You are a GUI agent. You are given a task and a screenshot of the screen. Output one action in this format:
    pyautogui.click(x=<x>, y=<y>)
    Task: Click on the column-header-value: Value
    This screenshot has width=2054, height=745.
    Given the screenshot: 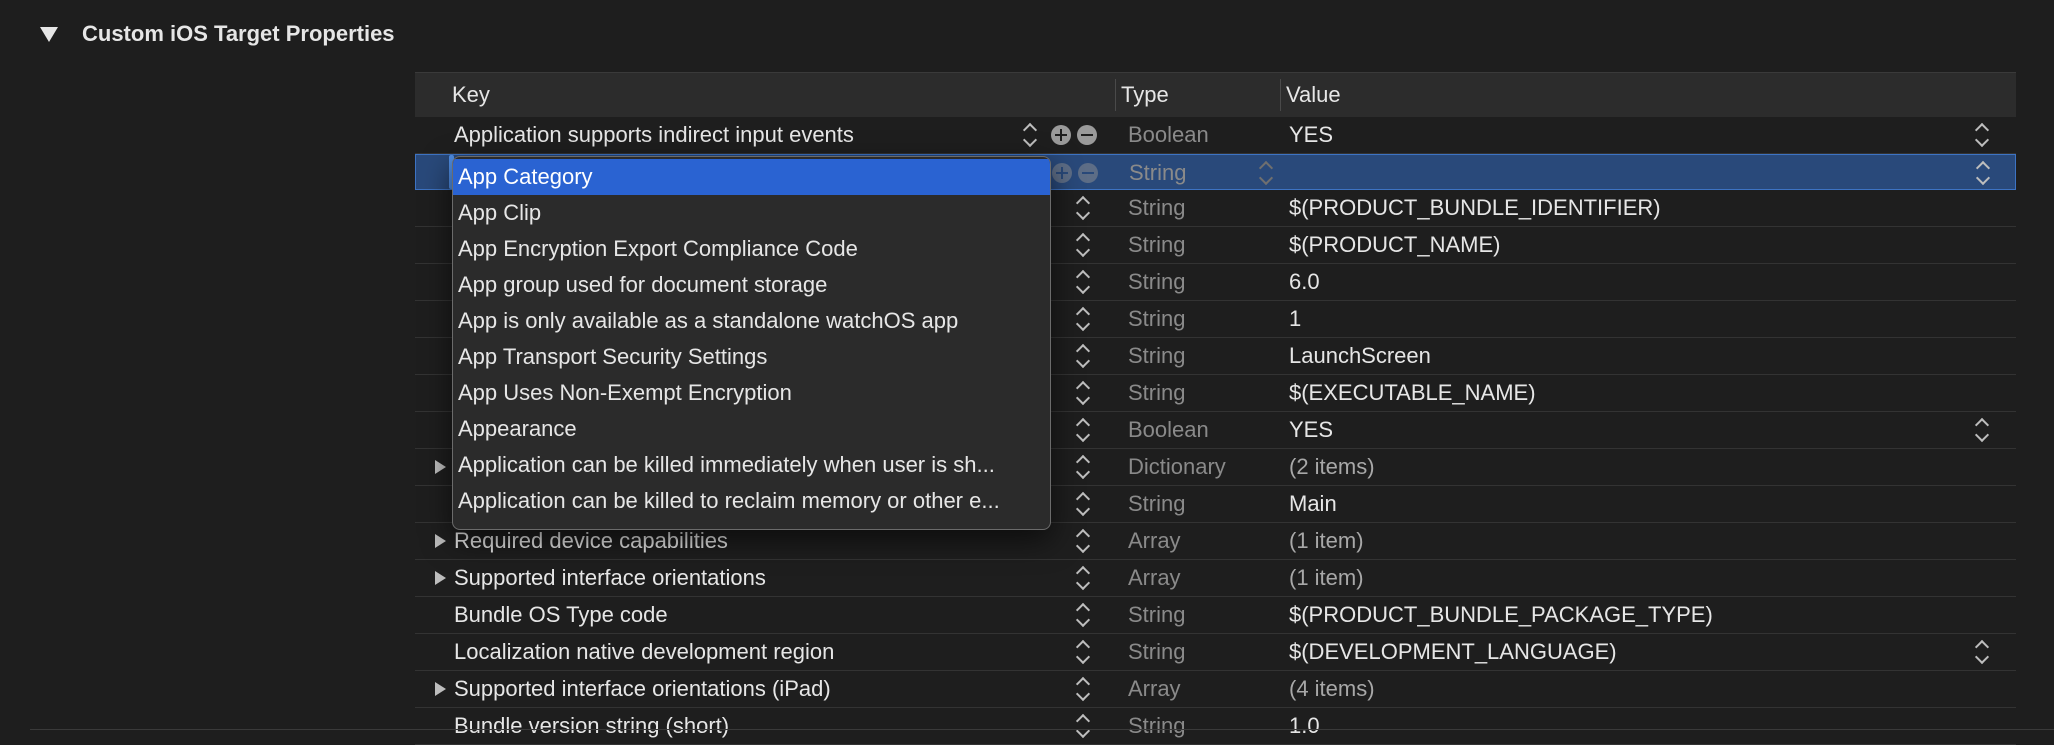 What is the action you would take?
    pyautogui.click(x=1313, y=95)
    